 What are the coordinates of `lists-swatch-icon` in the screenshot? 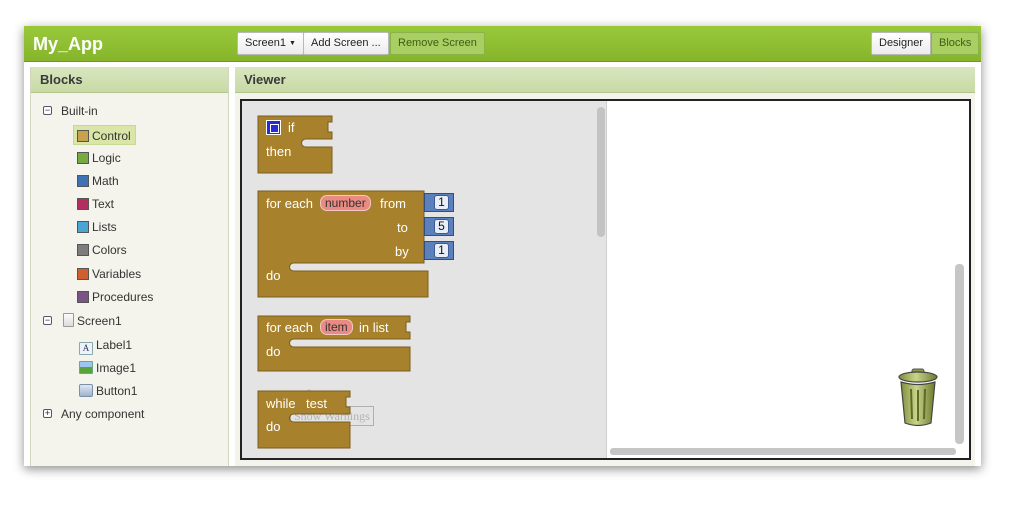 It's located at (83, 227).